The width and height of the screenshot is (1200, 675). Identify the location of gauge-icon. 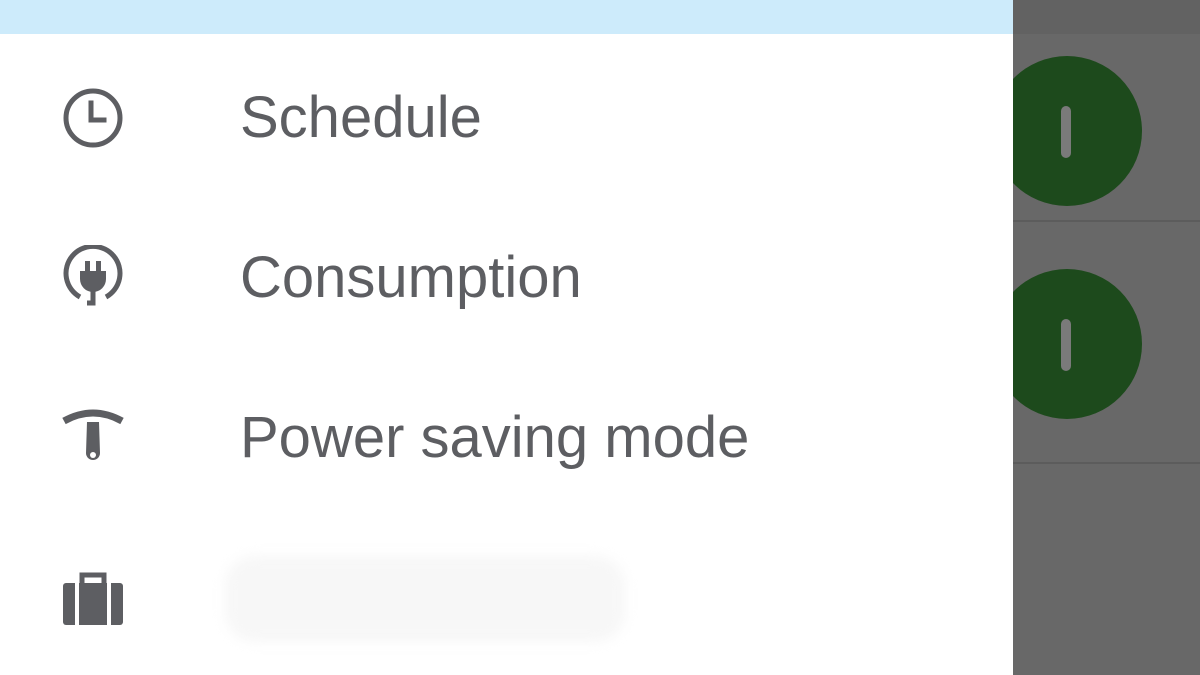
(93, 438).